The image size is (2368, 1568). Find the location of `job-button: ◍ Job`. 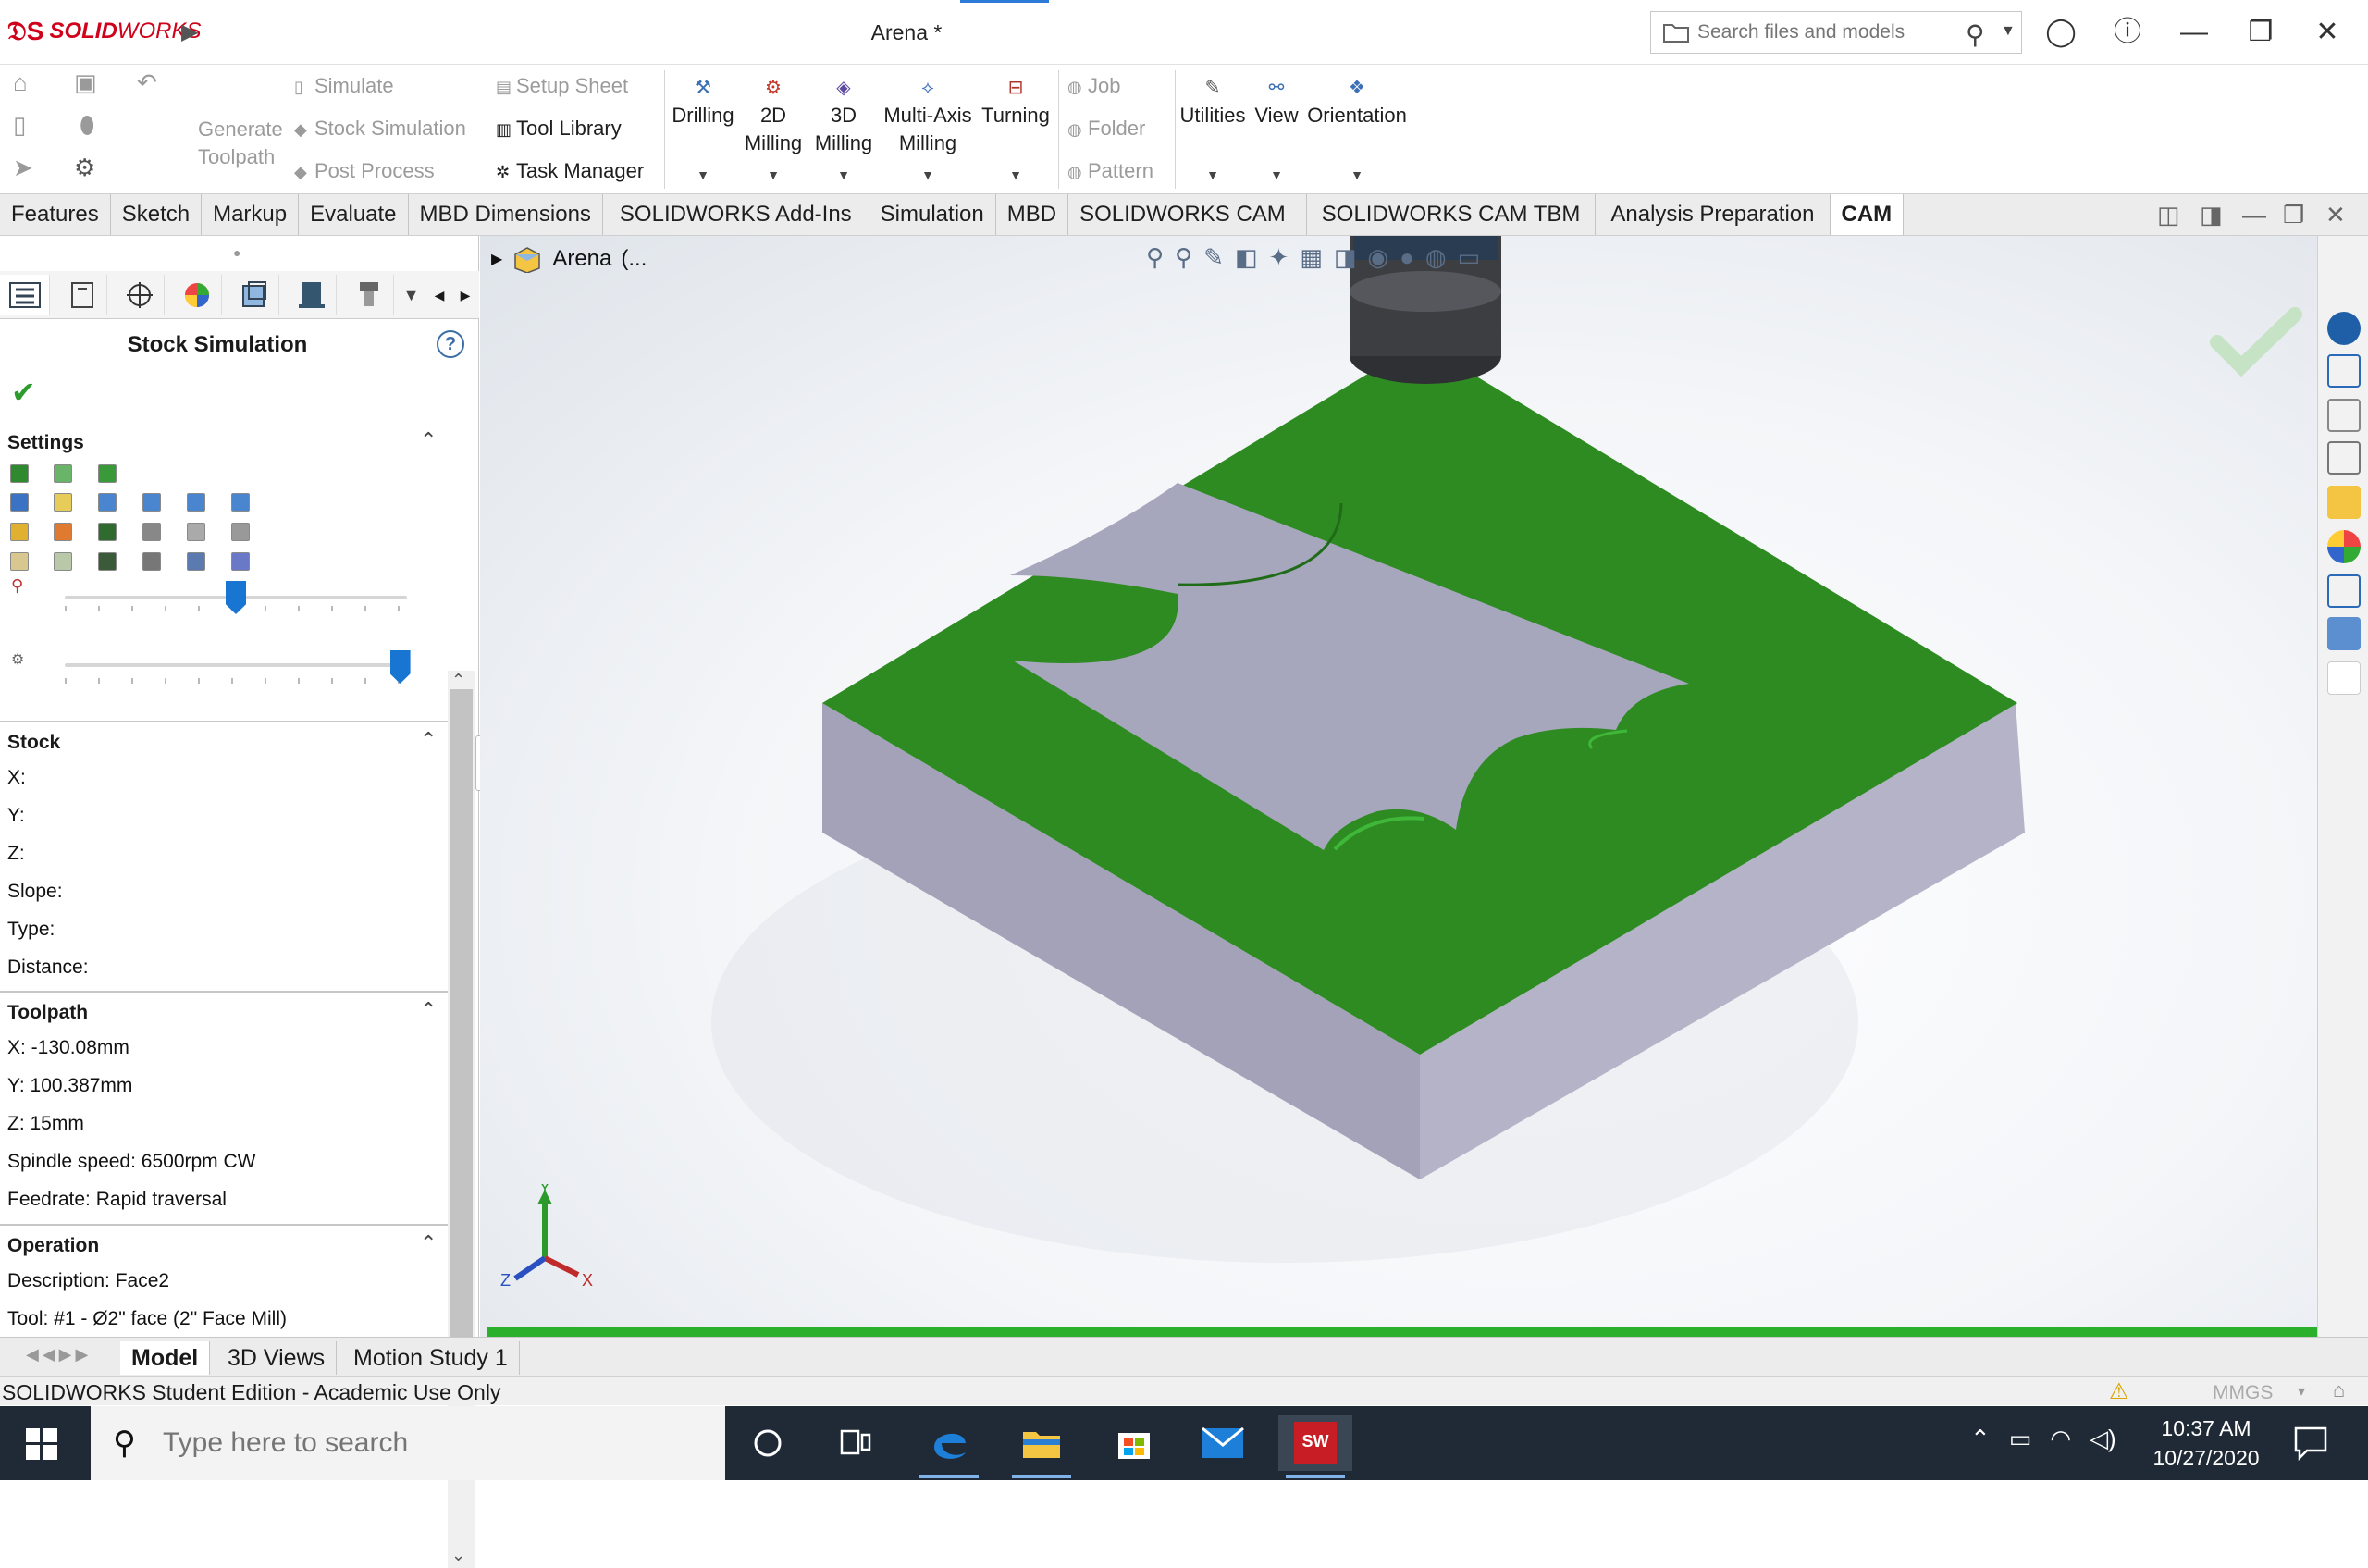

job-button: ◍ Job is located at coordinates (1094, 86).